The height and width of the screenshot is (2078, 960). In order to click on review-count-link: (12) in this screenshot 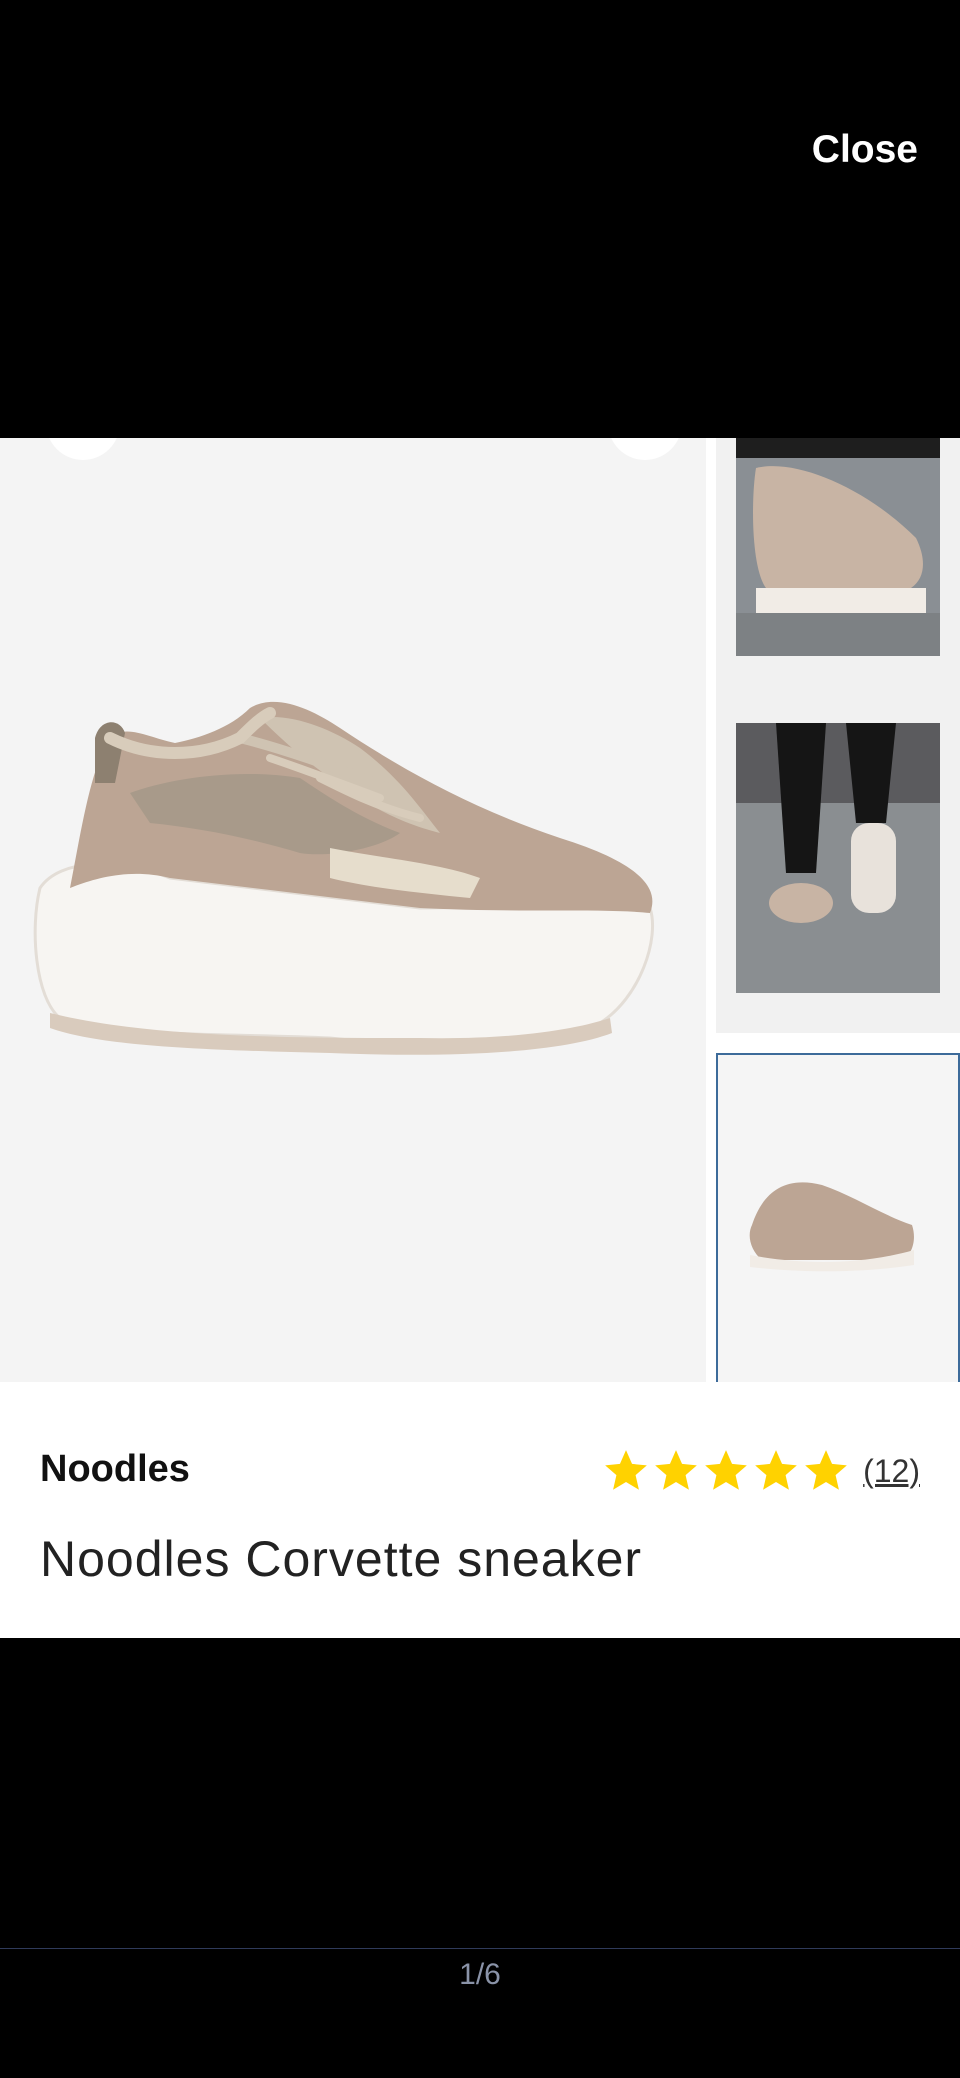, I will do `click(891, 1471)`.